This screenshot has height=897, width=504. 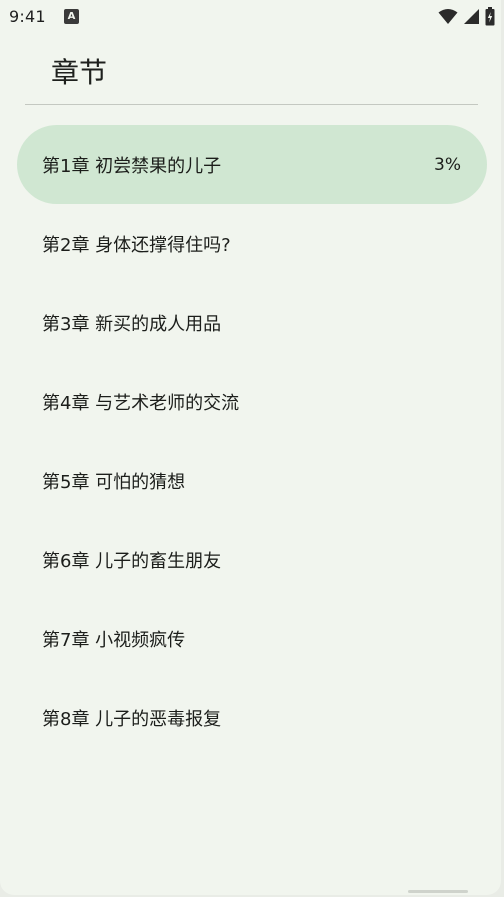 I want to click on chapter-item-4: 第4章 与艺术老师的交流, so click(x=252, y=401).